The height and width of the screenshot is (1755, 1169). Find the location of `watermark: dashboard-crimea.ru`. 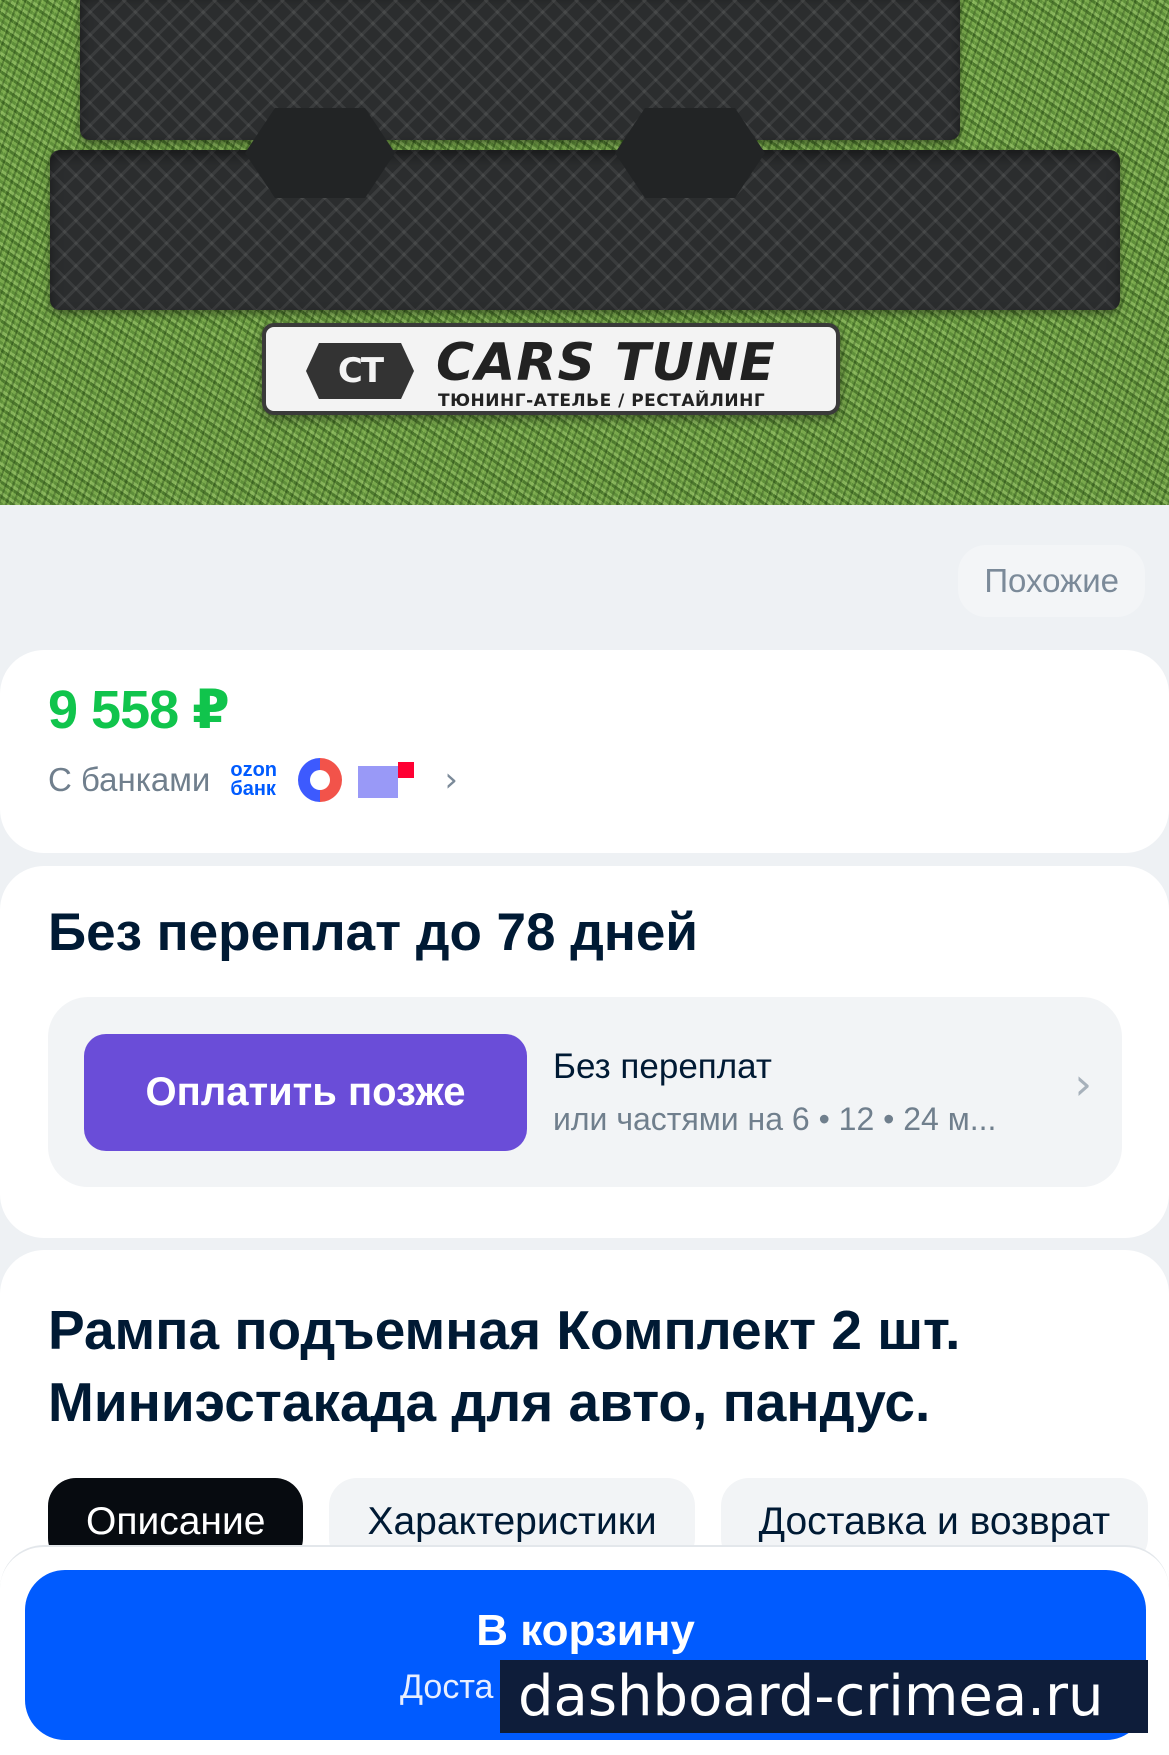

watermark: dashboard-crimea.ru is located at coordinates (824, 1696).